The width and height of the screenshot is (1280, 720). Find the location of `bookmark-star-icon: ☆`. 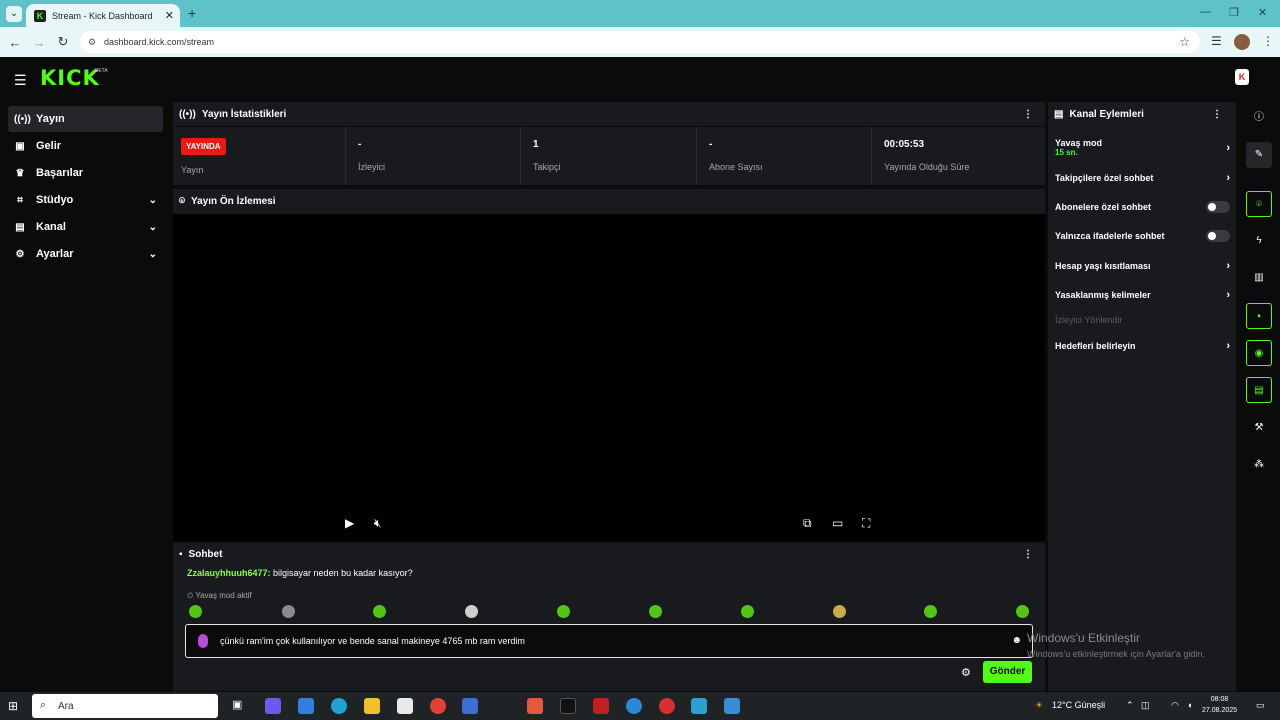

bookmark-star-icon: ☆ is located at coordinates (1184, 42).